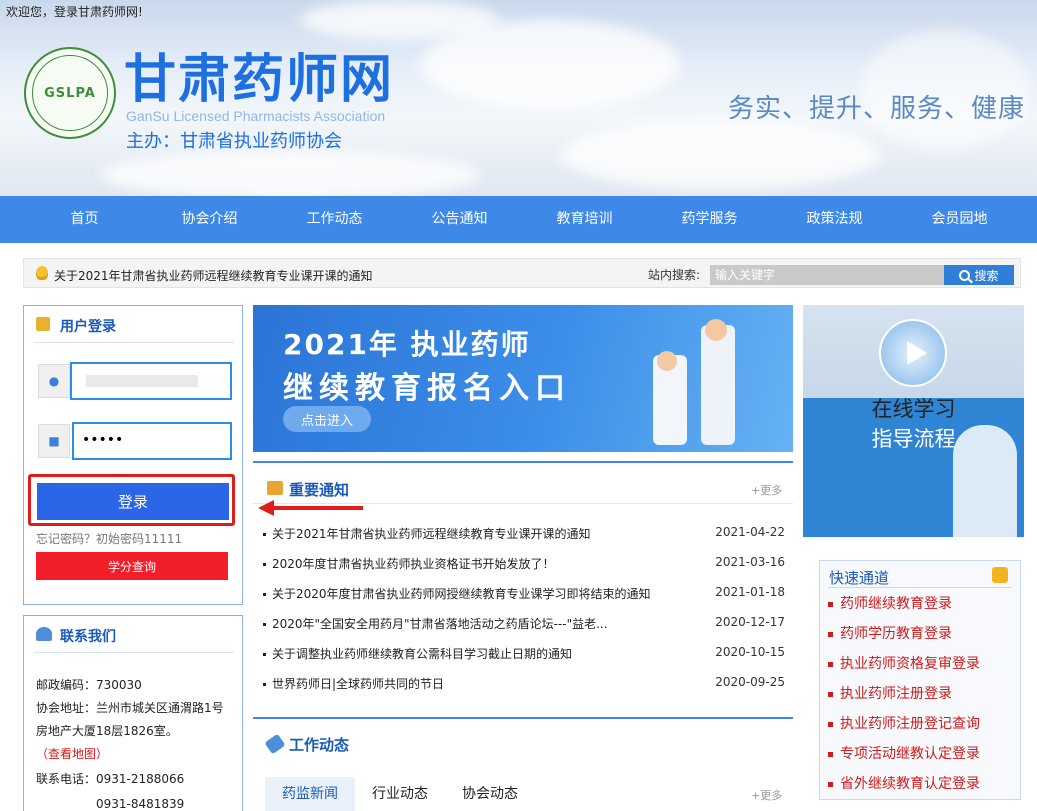 This screenshot has width=1037, height=811. Describe the element at coordinates (110, 779) in the screenshot. I see `contact-phone: 联系电话：0931-2188066` at that location.